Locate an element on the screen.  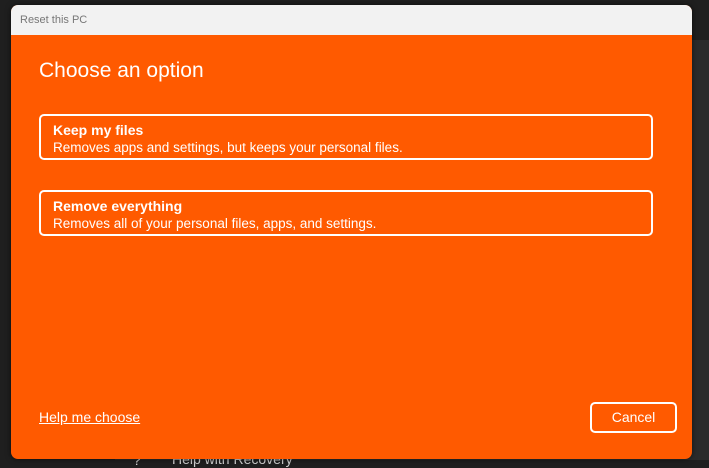
option-title: Remove everything is located at coordinates (118, 206).